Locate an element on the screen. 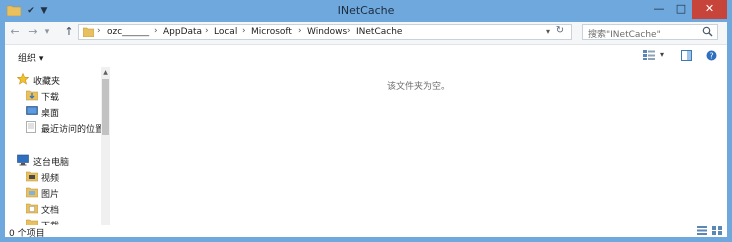 The height and width of the screenshot is (242, 732). video-folder-icon is located at coordinates (32, 176).